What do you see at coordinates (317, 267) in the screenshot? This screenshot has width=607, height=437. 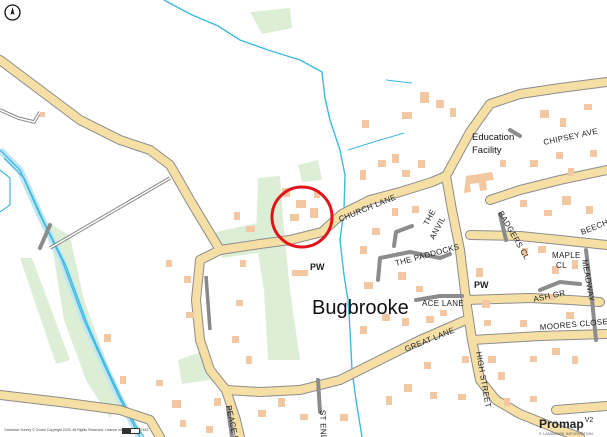 I see `place-of-worship-label: PW` at bounding box center [317, 267].